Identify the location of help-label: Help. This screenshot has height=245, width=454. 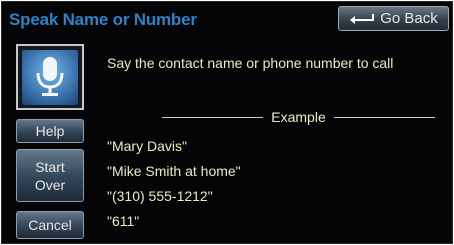
(50, 131).